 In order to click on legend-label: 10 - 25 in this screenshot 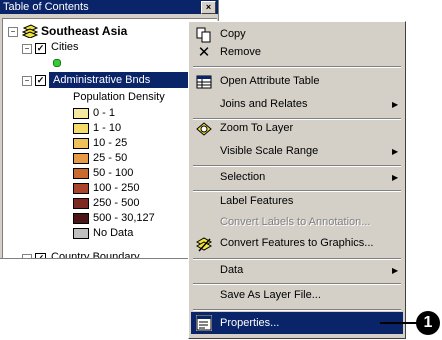, I will do `click(110, 143)`.